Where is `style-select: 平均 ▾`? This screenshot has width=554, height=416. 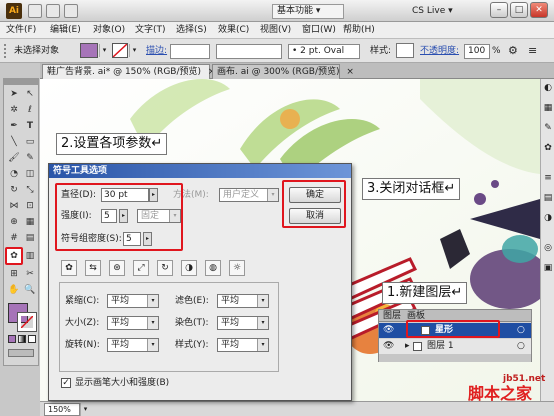 style-select: 平均 ▾ is located at coordinates (243, 345).